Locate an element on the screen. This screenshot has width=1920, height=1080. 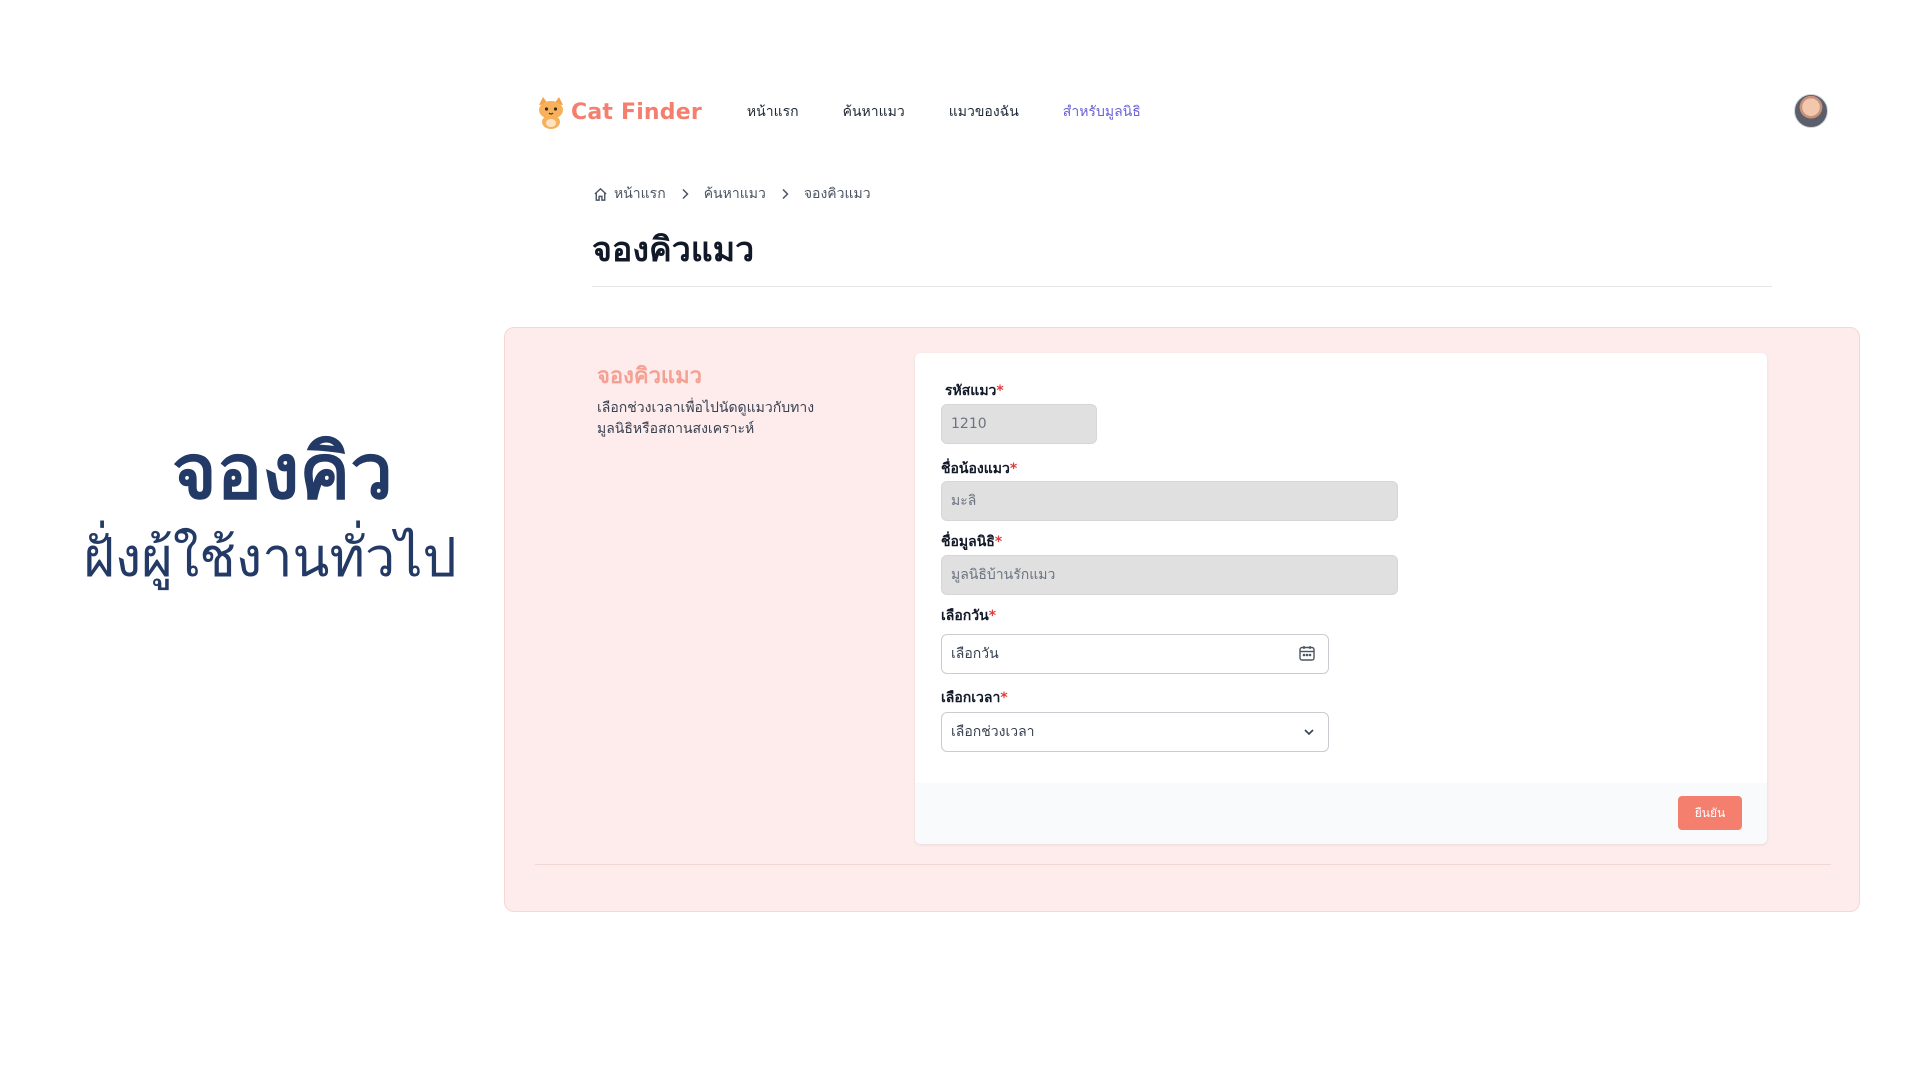
time-select-value: เลือกช่วงเวลา is located at coordinates (993, 732).